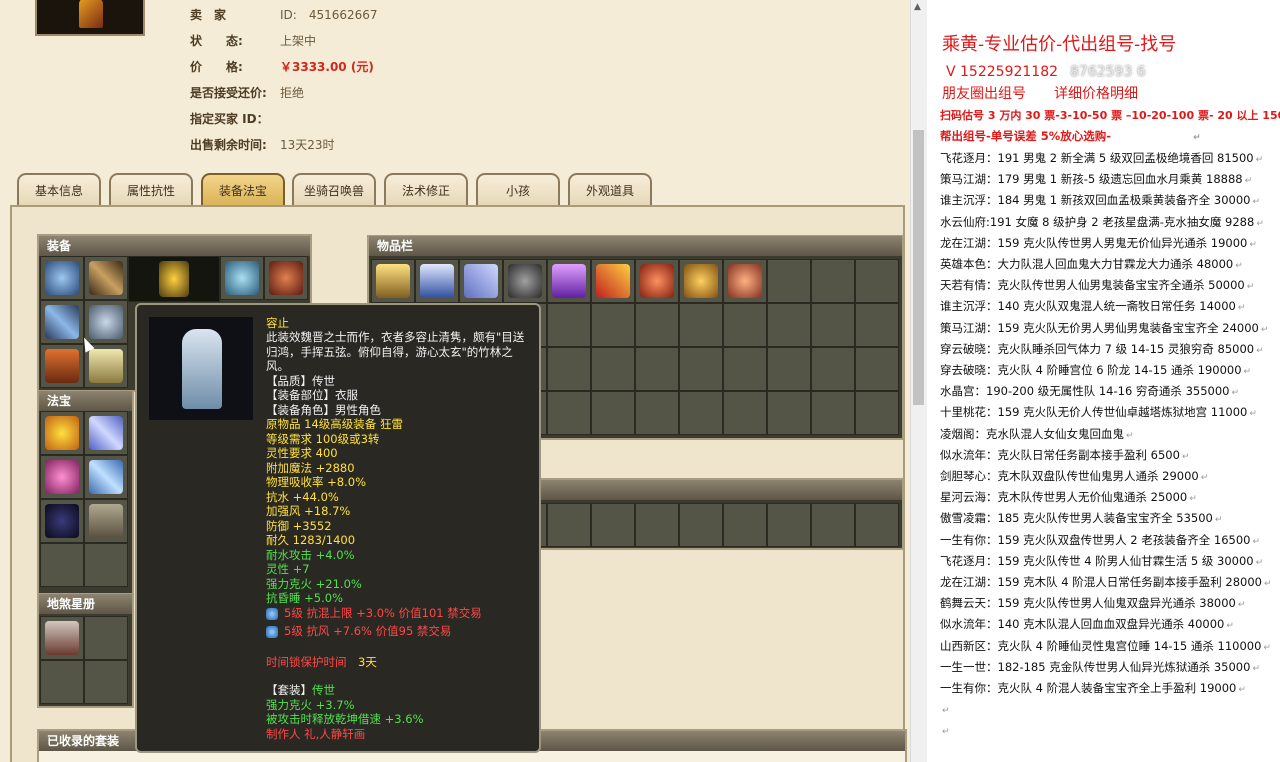 This screenshot has height=762, width=1280. I want to click on gem-text: 5级 抗混上限 +3.0% 价值101 禁交易, so click(383, 613).